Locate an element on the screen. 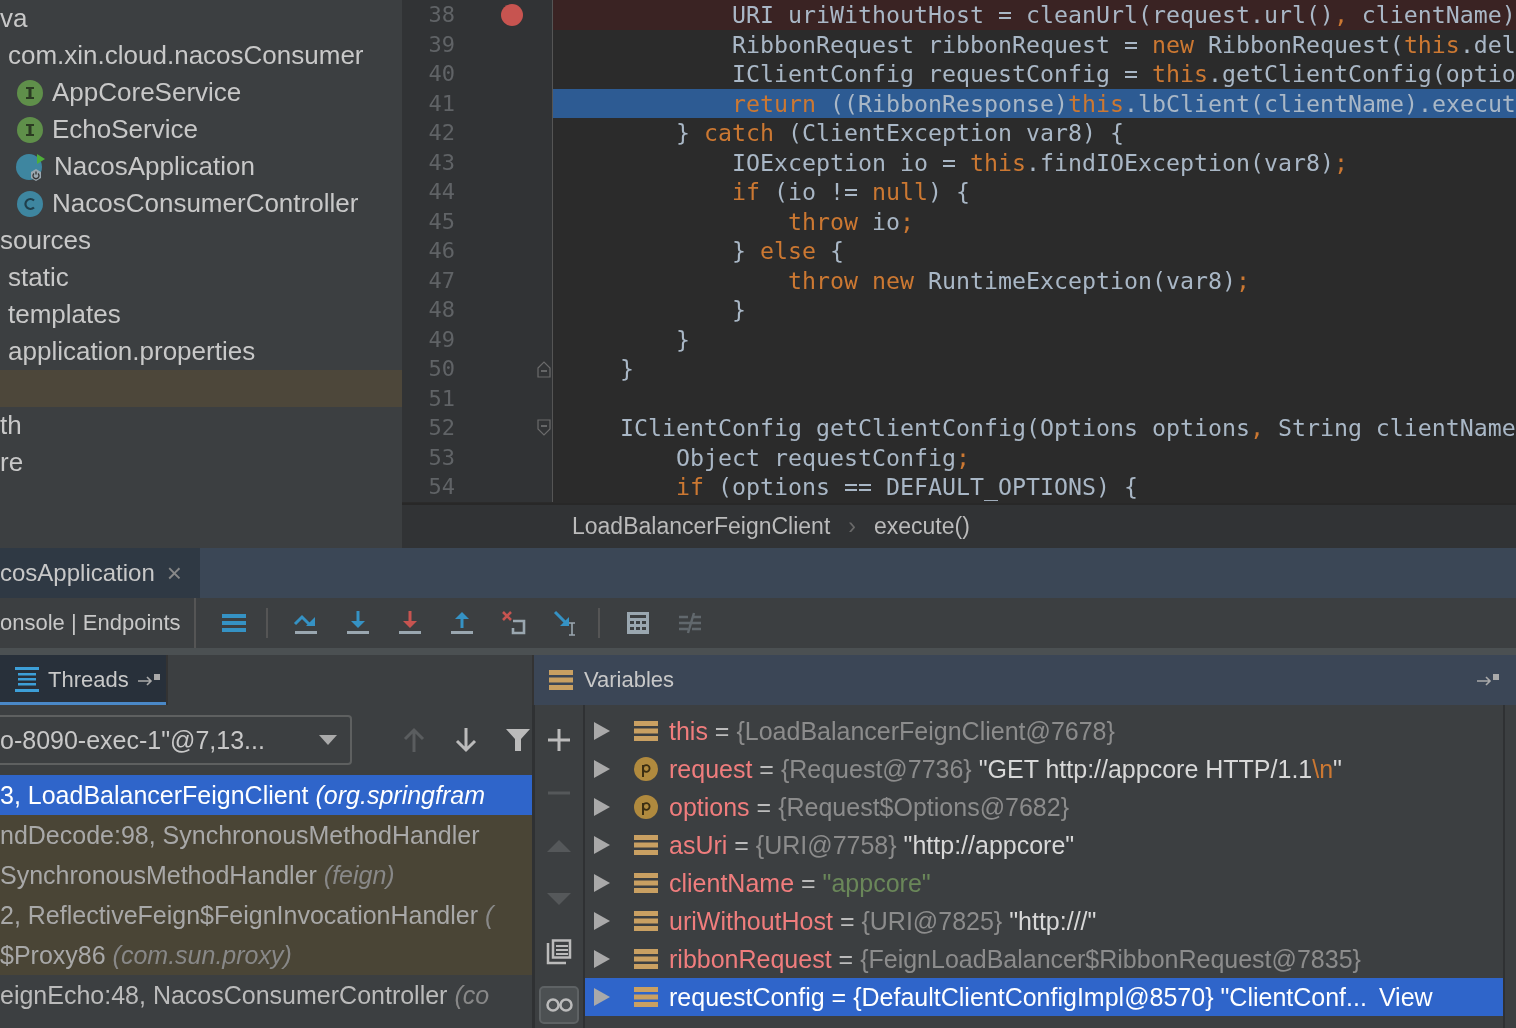  calculator-icon is located at coordinates (638, 623).